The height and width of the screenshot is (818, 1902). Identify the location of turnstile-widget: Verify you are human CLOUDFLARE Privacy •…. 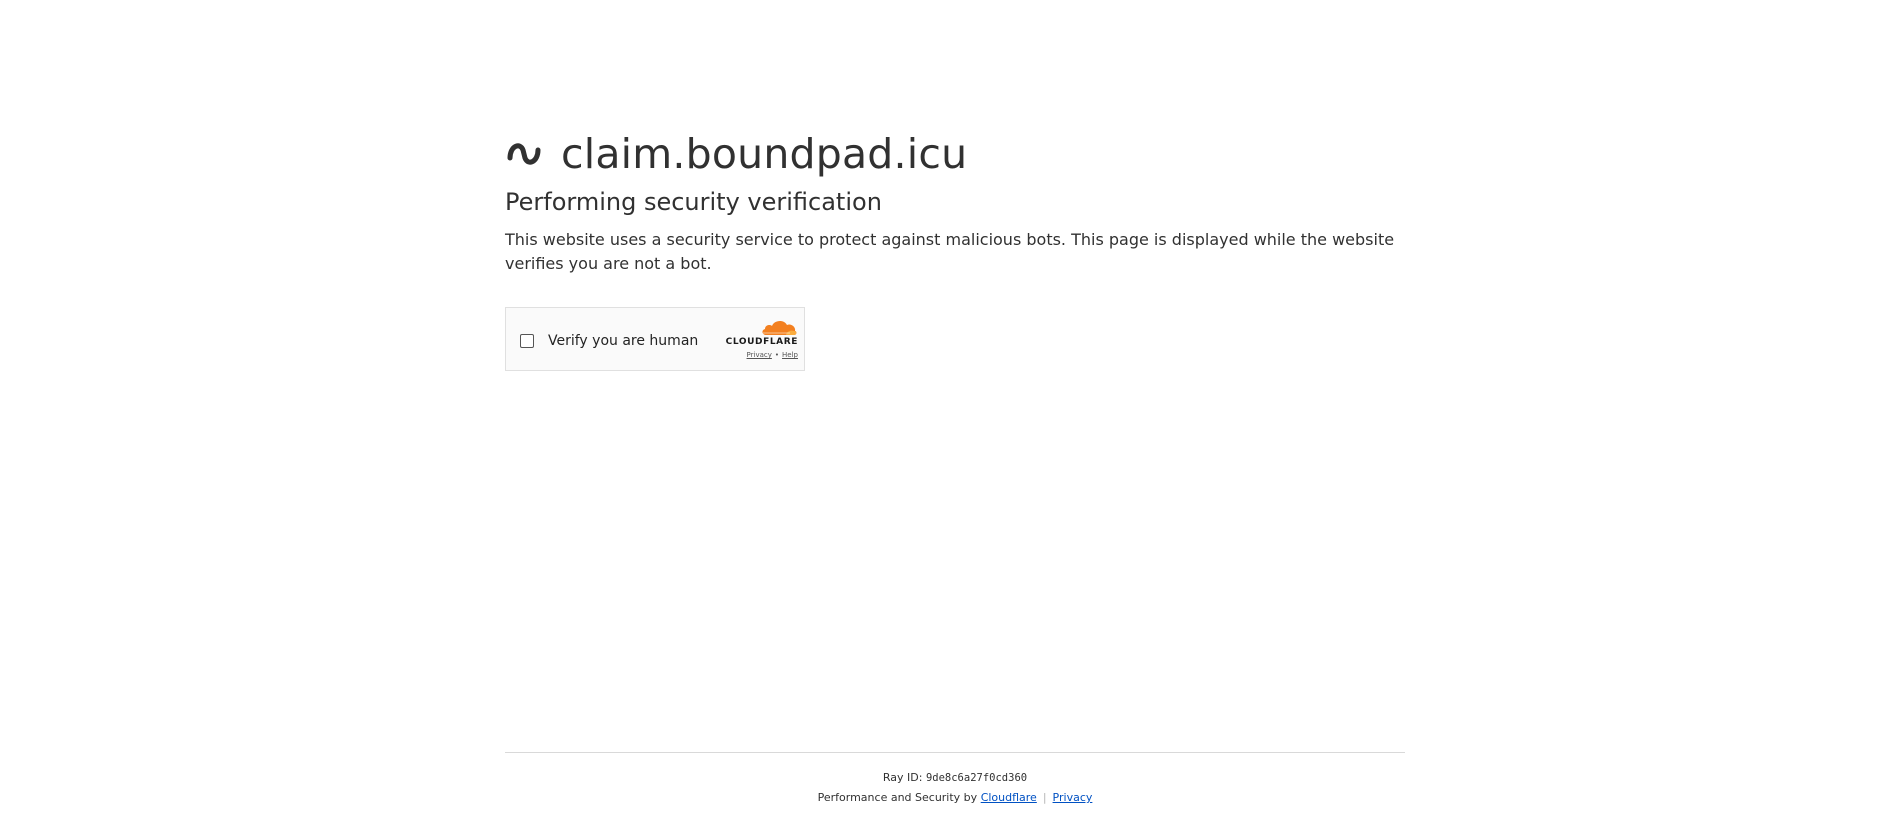
(655, 339).